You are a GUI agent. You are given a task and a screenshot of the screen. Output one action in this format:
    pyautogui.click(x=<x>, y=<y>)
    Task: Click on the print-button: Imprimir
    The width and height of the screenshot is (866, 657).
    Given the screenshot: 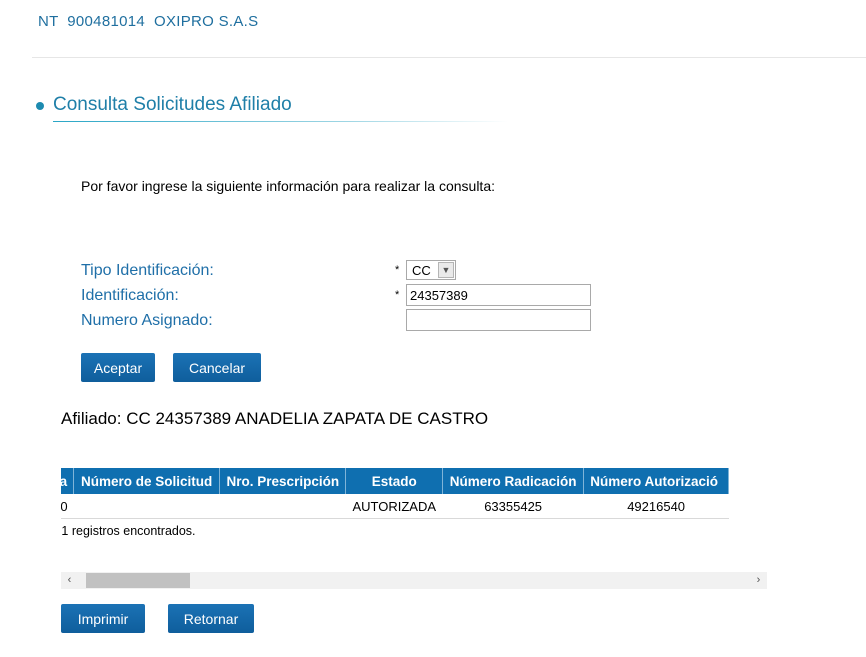 What is the action you would take?
    pyautogui.click(x=103, y=618)
    